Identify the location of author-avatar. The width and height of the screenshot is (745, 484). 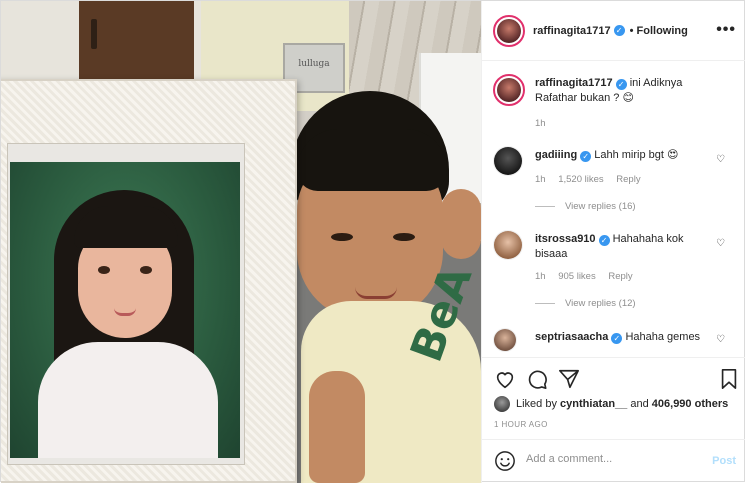
(509, 30).